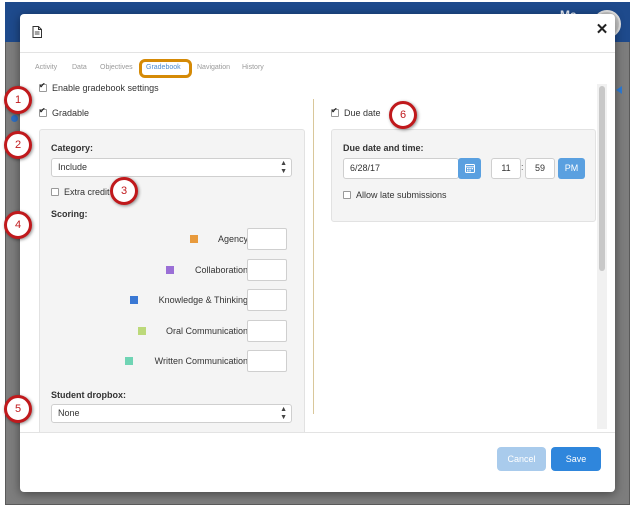 The height and width of the screenshot is (508, 634). Describe the element at coordinates (201, 361) in the screenshot. I see `scoring-label-written: Written Communication` at that location.